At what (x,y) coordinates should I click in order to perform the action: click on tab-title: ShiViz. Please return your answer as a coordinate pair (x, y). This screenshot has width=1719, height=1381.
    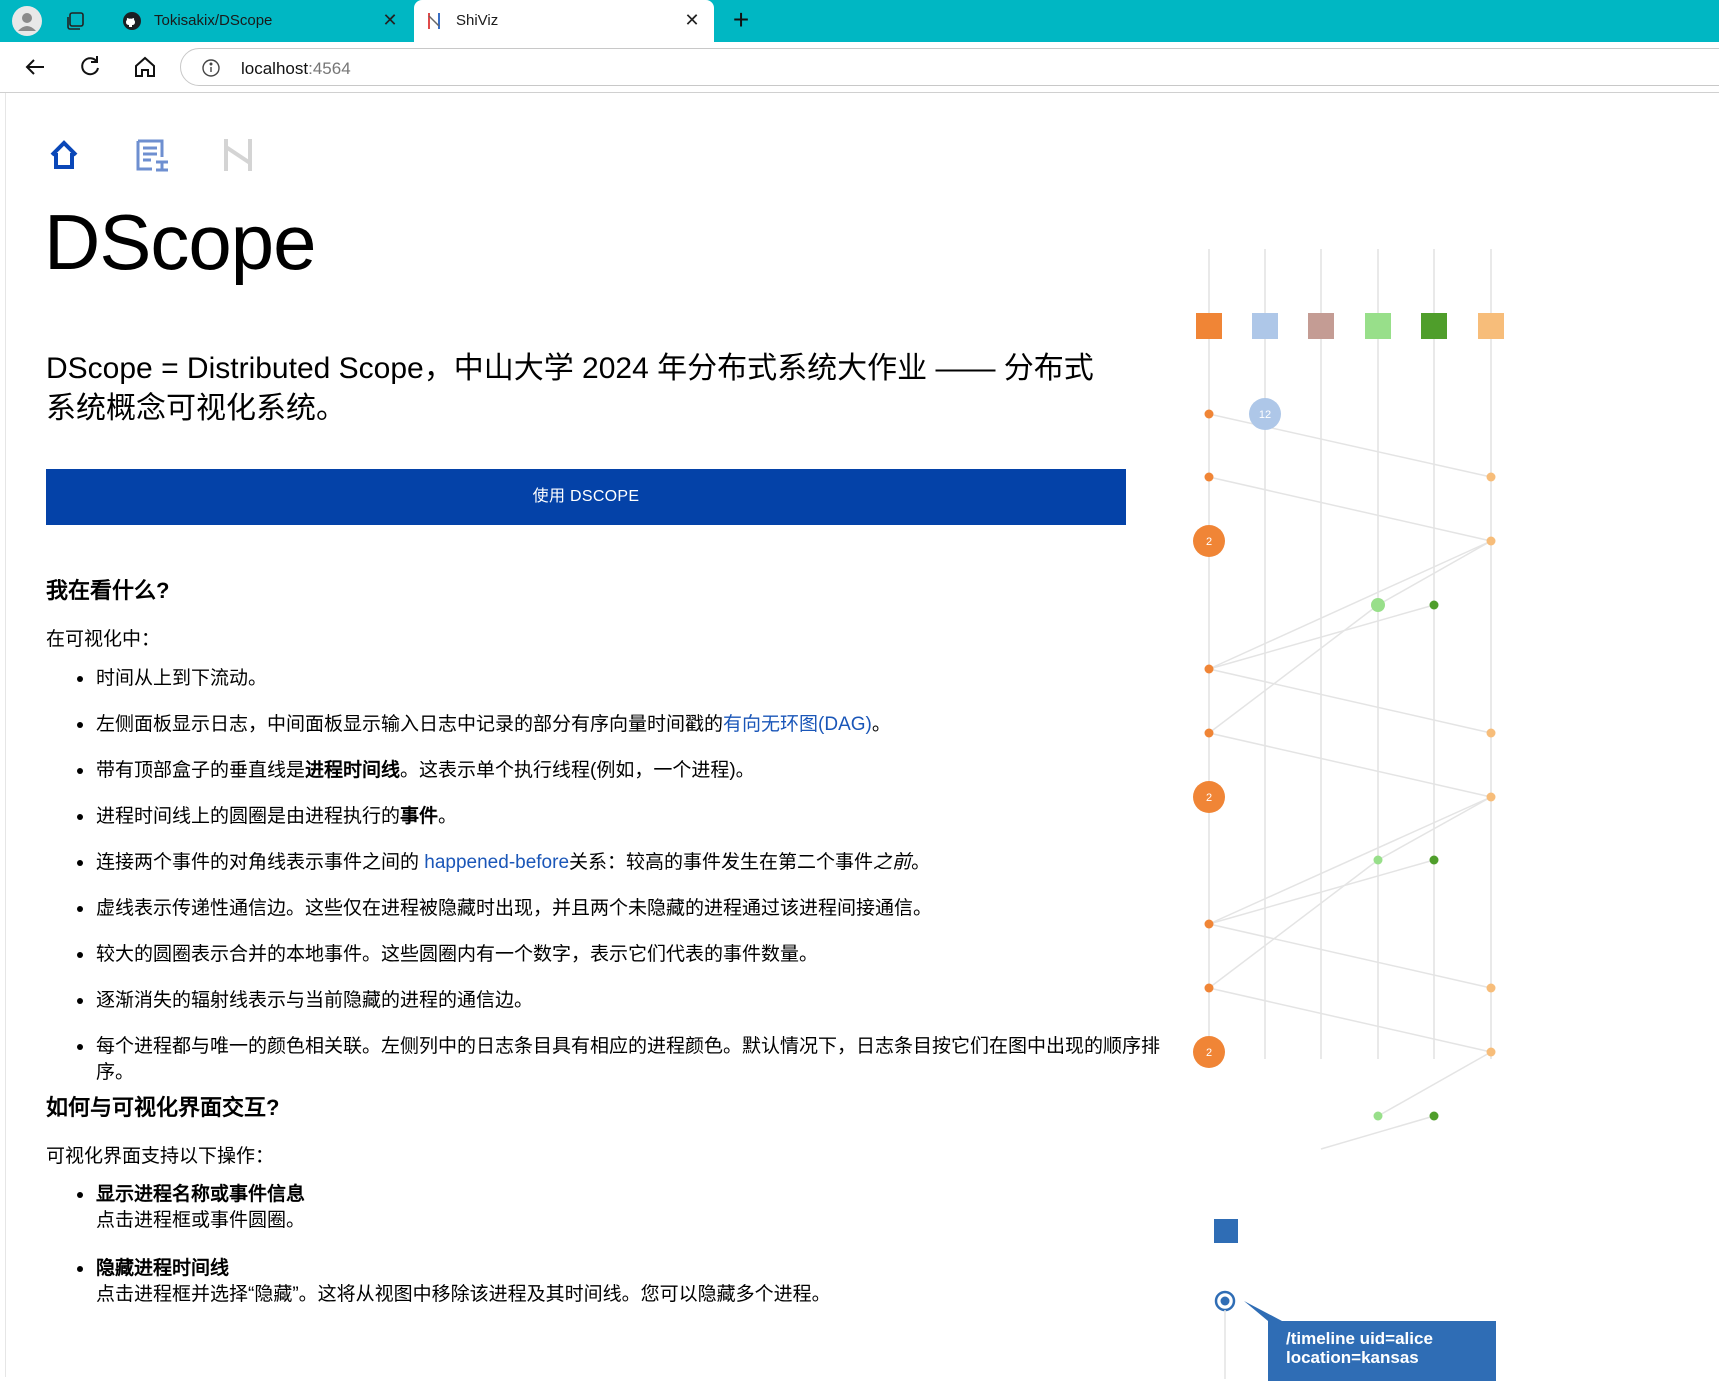
    Looking at the image, I should click on (477, 20).